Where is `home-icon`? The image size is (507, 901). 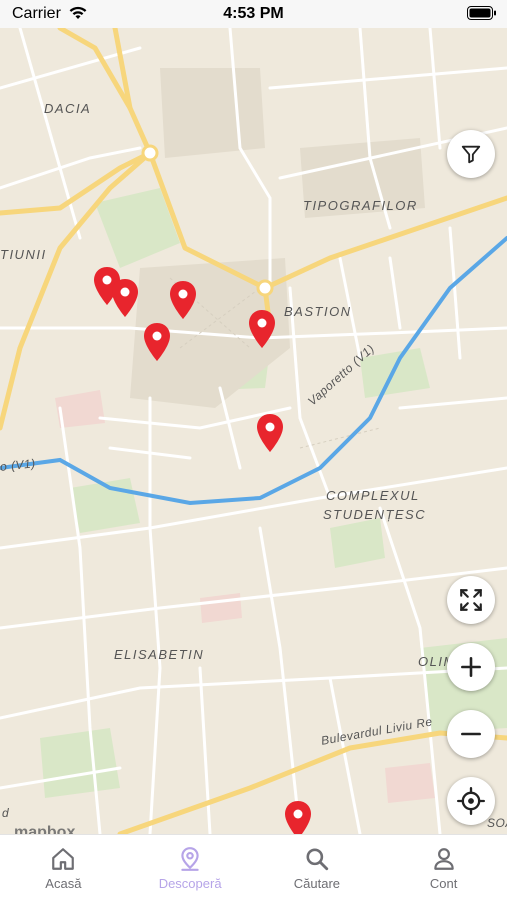
home-icon is located at coordinates (63, 859).